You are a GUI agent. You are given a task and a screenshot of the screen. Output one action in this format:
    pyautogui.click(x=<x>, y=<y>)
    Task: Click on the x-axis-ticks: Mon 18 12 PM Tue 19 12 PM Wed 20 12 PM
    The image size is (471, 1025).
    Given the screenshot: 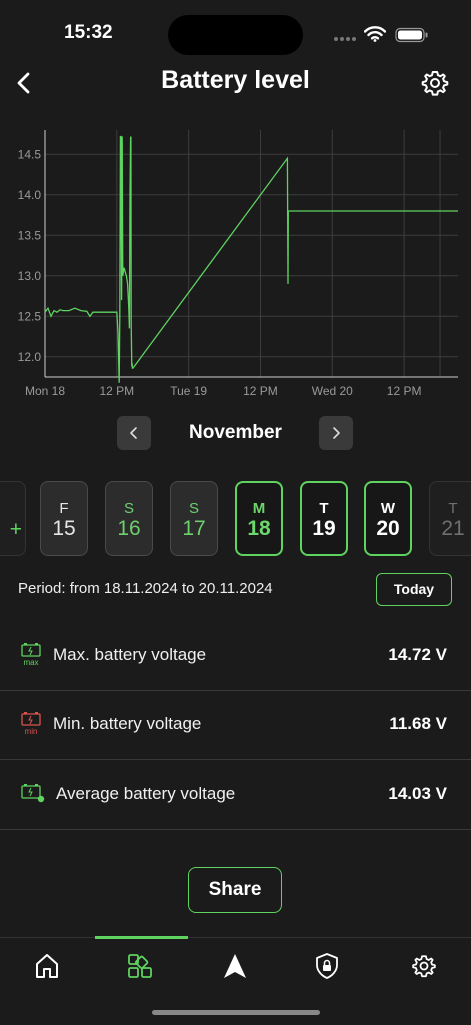 What is the action you would take?
    pyautogui.click(x=223, y=391)
    